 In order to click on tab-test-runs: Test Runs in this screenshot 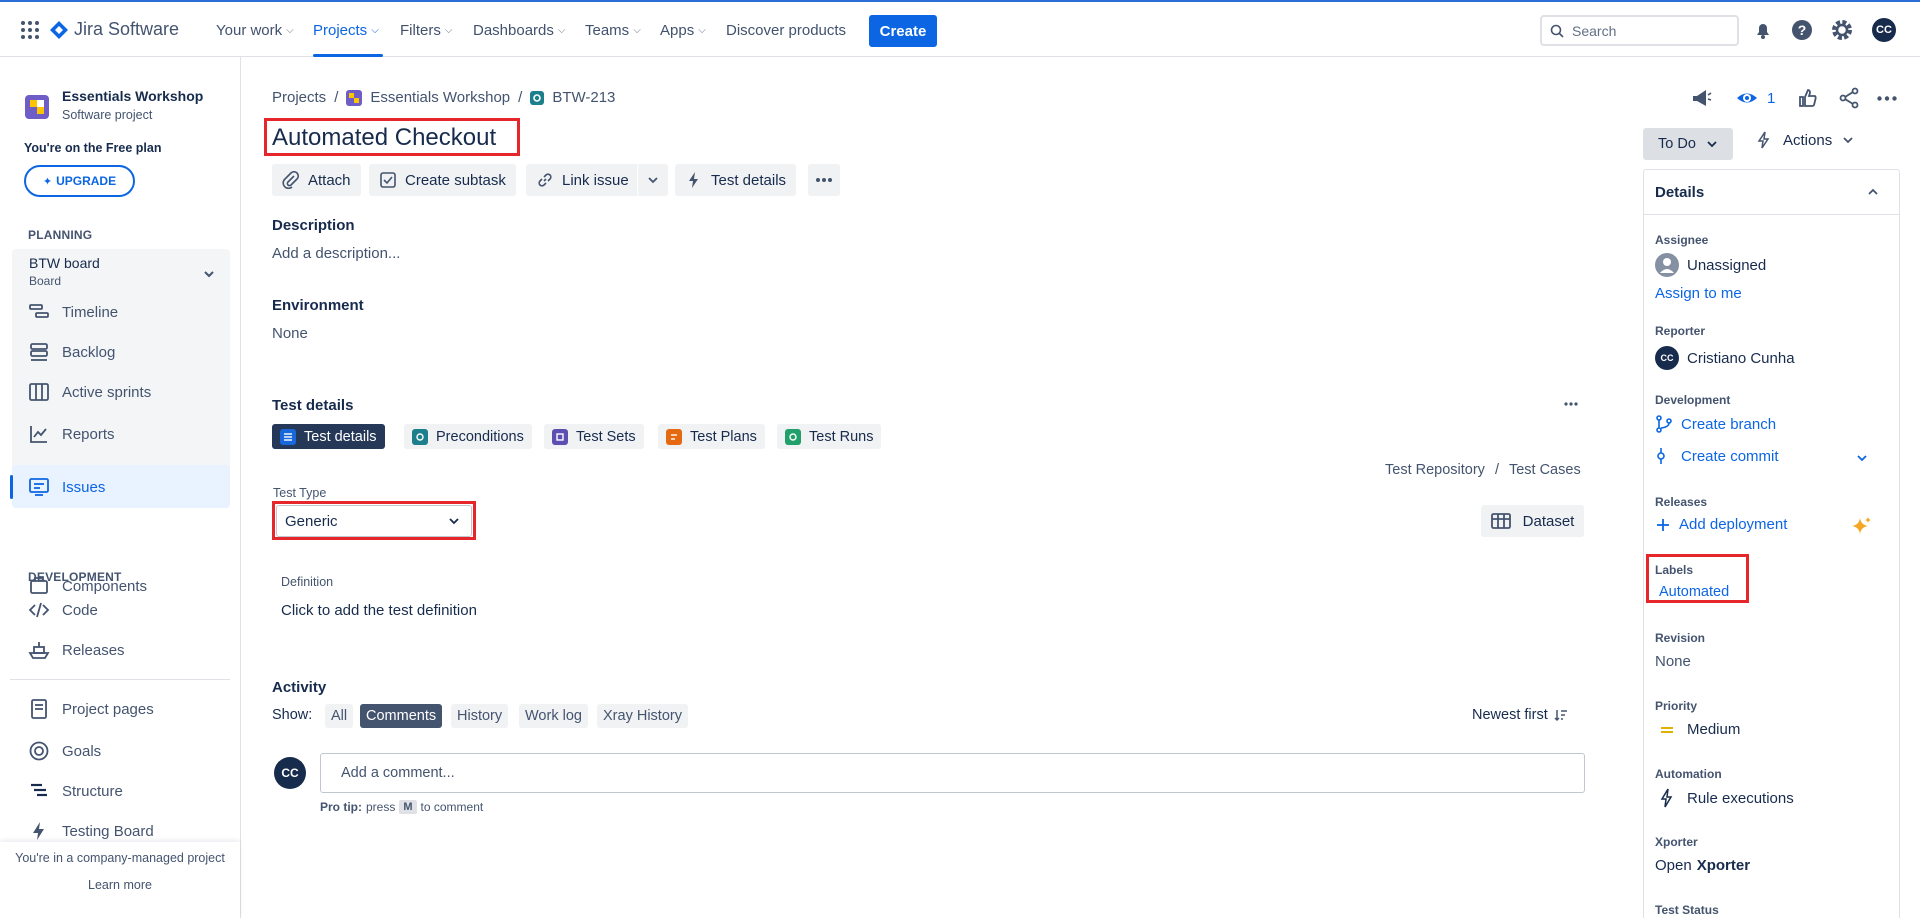, I will do `click(829, 436)`.